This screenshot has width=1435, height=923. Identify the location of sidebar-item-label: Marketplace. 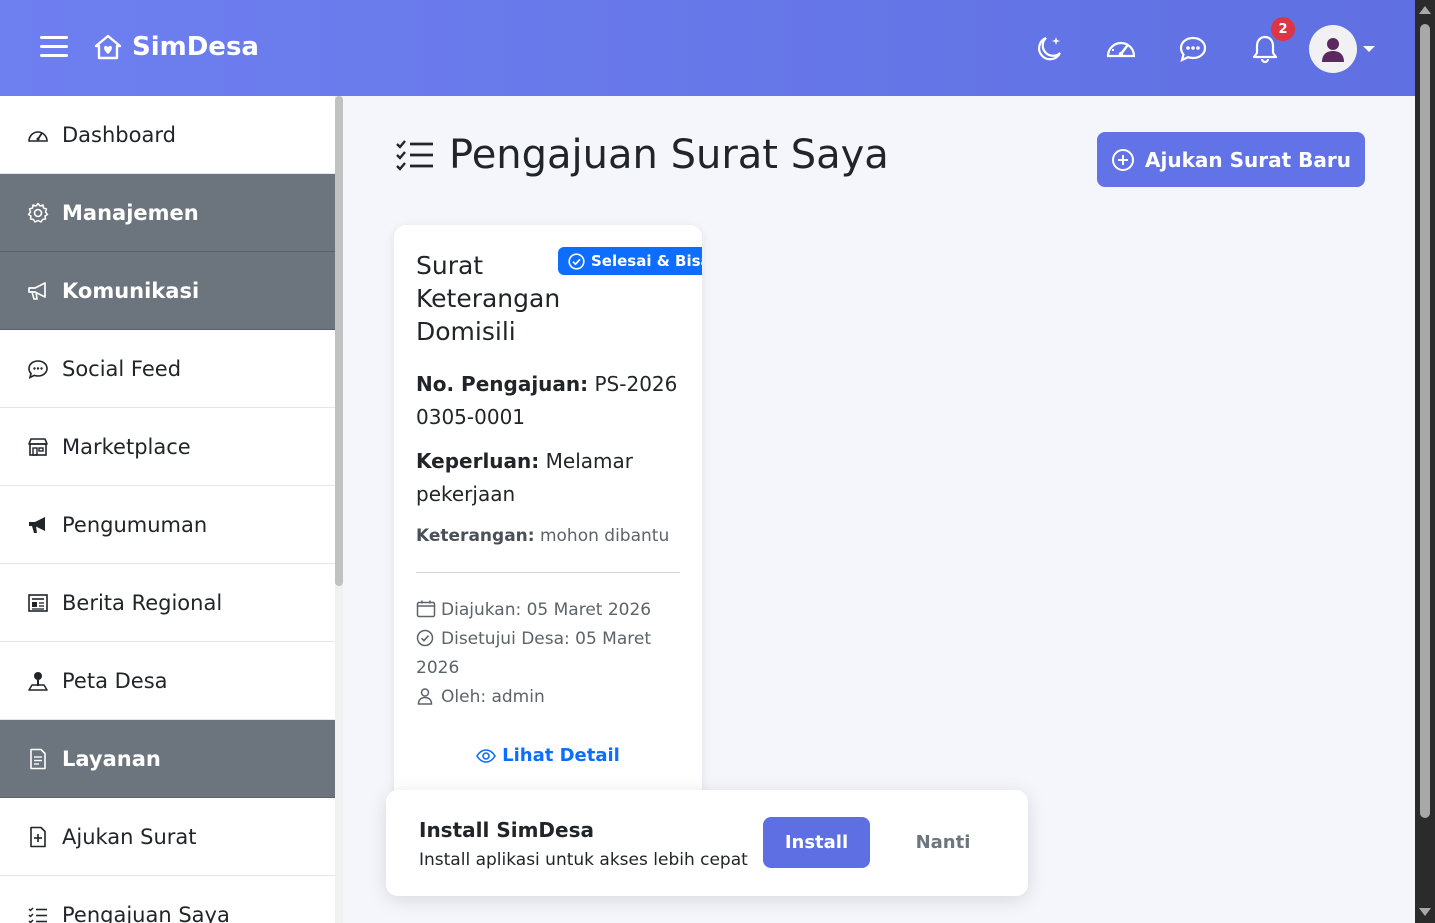
(126, 446).